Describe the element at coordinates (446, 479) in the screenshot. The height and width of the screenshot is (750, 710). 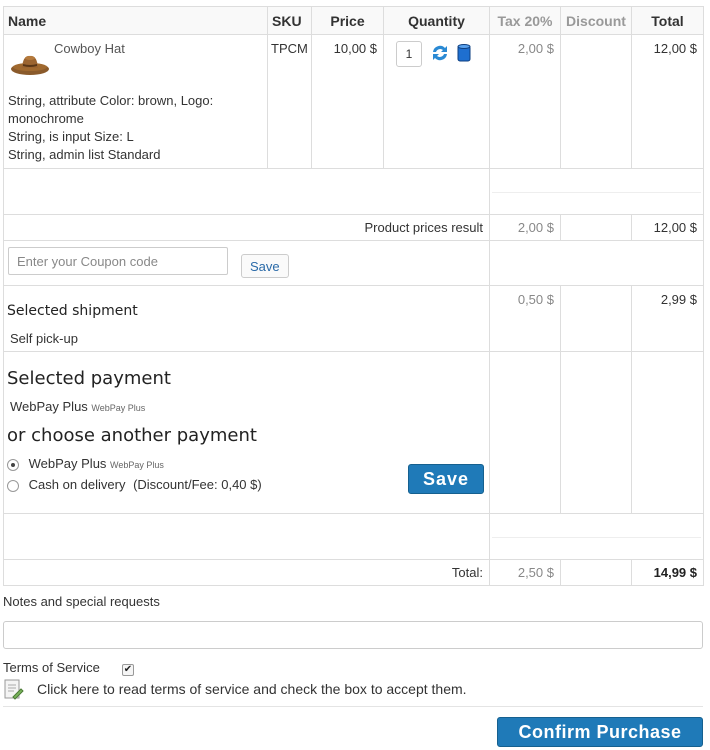
I see `payment-save-button: Save` at that location.